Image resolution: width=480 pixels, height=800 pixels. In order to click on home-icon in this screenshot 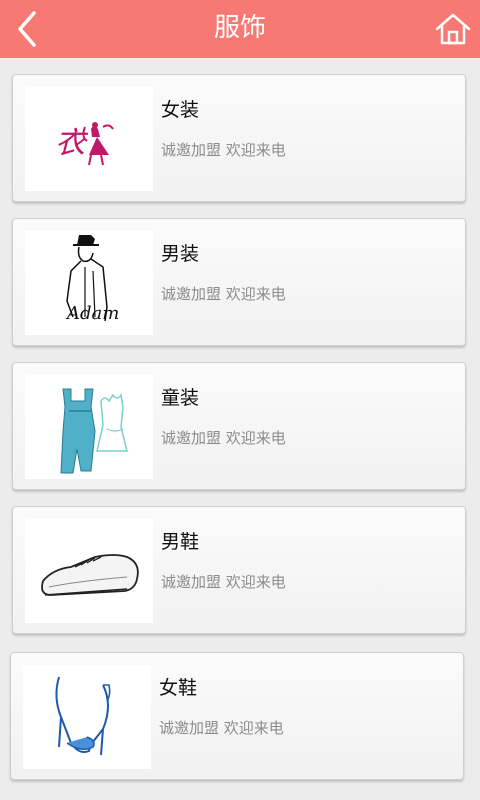, I will do `click(453, 29)`.